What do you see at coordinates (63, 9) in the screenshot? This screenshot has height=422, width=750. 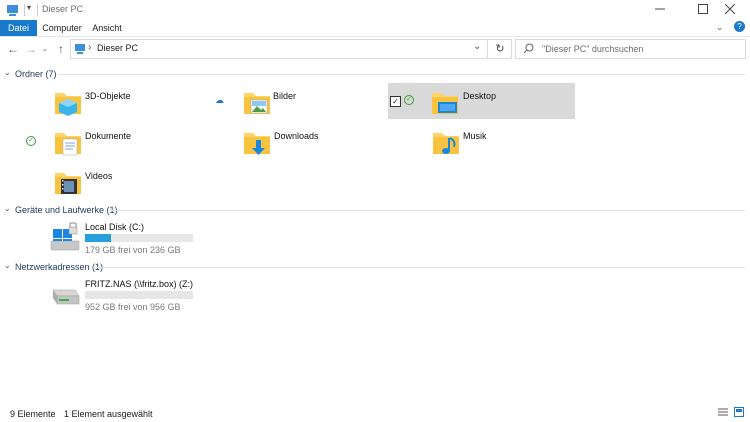 I see `window-title: Dieser PC` at bounding box center [63, 9].